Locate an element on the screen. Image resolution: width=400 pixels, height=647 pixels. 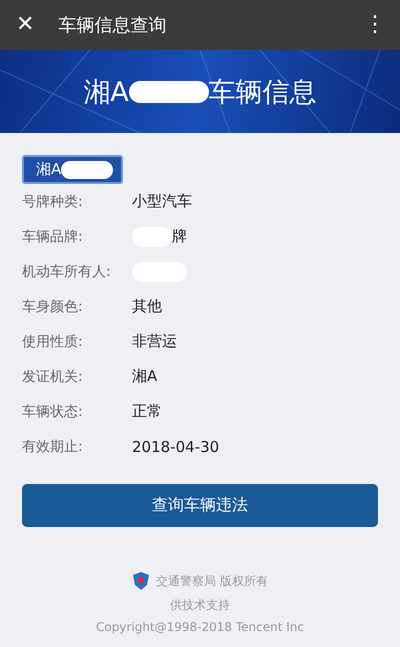
field-label: 使用性质: is located at coordinates (53, 341).